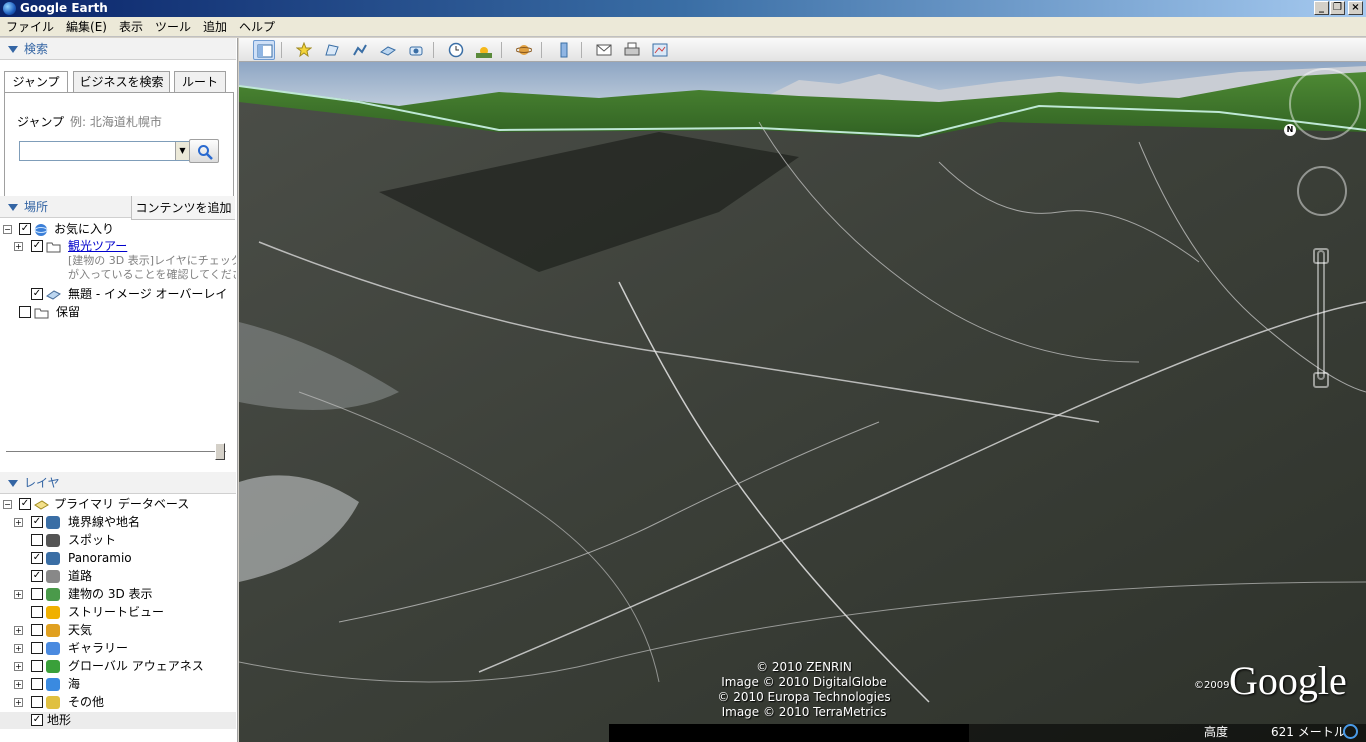 The image size is (1366, 742). Describe the element at coordinates (564, 50) in the screenshot. I see `ruler-button` at that location.